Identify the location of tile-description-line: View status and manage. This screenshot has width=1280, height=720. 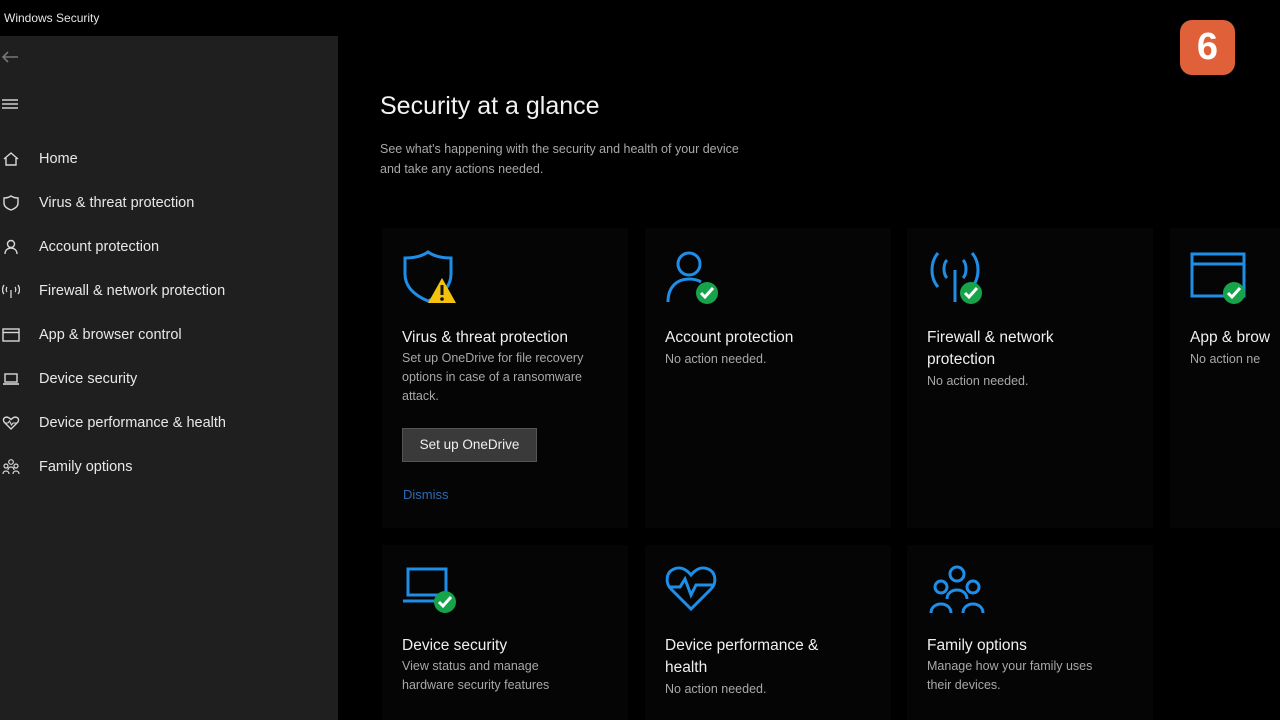
(470, 666).